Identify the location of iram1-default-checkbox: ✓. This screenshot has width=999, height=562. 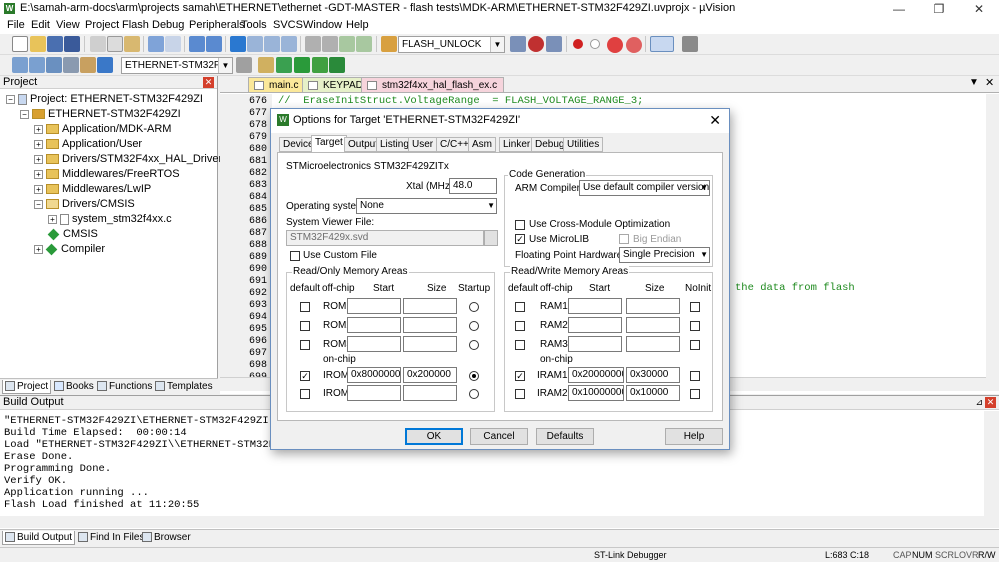
(520, 376).